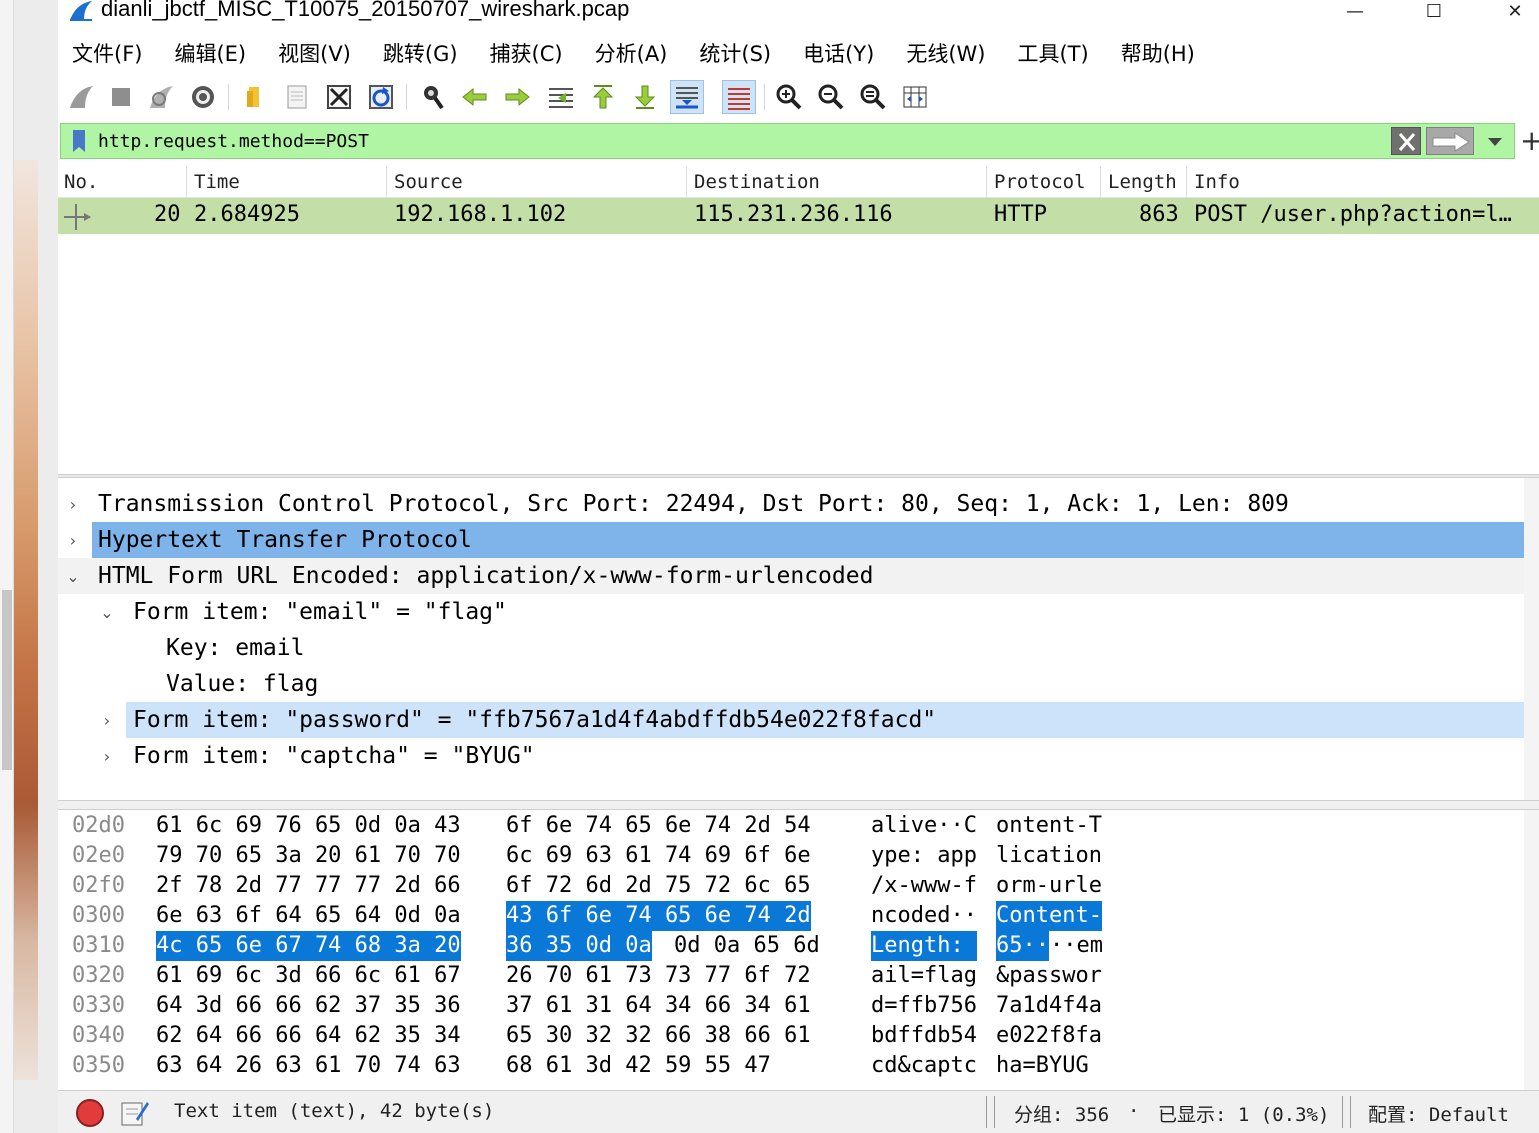 Image resolution: width=1539 pixels, height=1133 pixels. I want to click on column-header-destination: Destination, so click(757, 182).